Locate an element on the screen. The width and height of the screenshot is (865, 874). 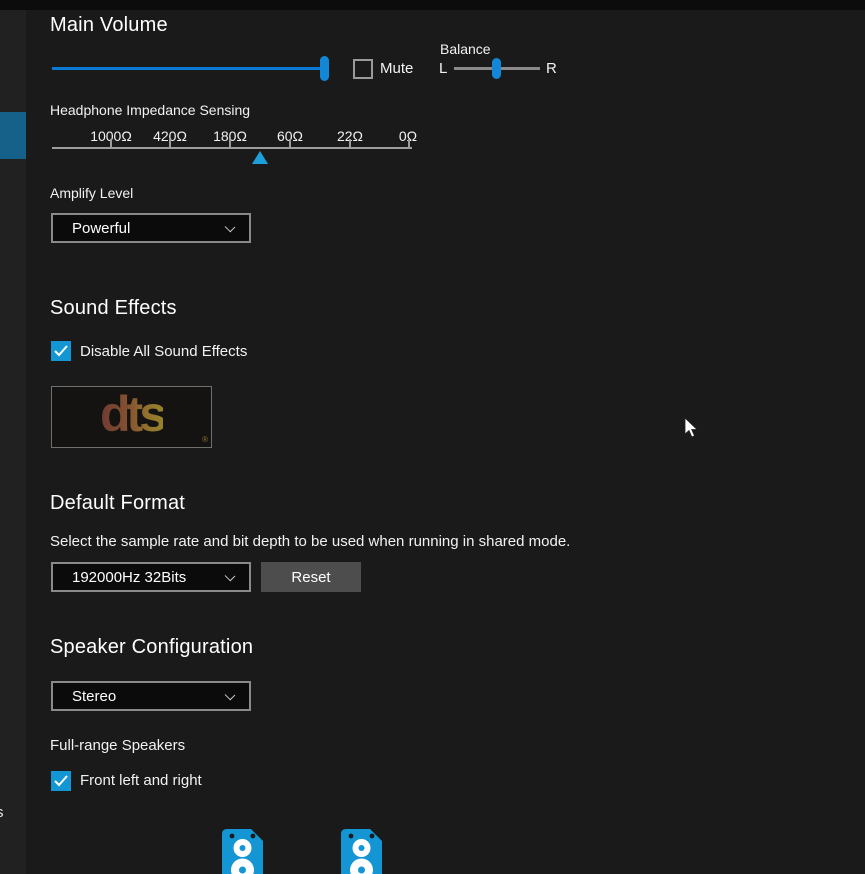
volume-slider-track is located at coordinates (190, 68).